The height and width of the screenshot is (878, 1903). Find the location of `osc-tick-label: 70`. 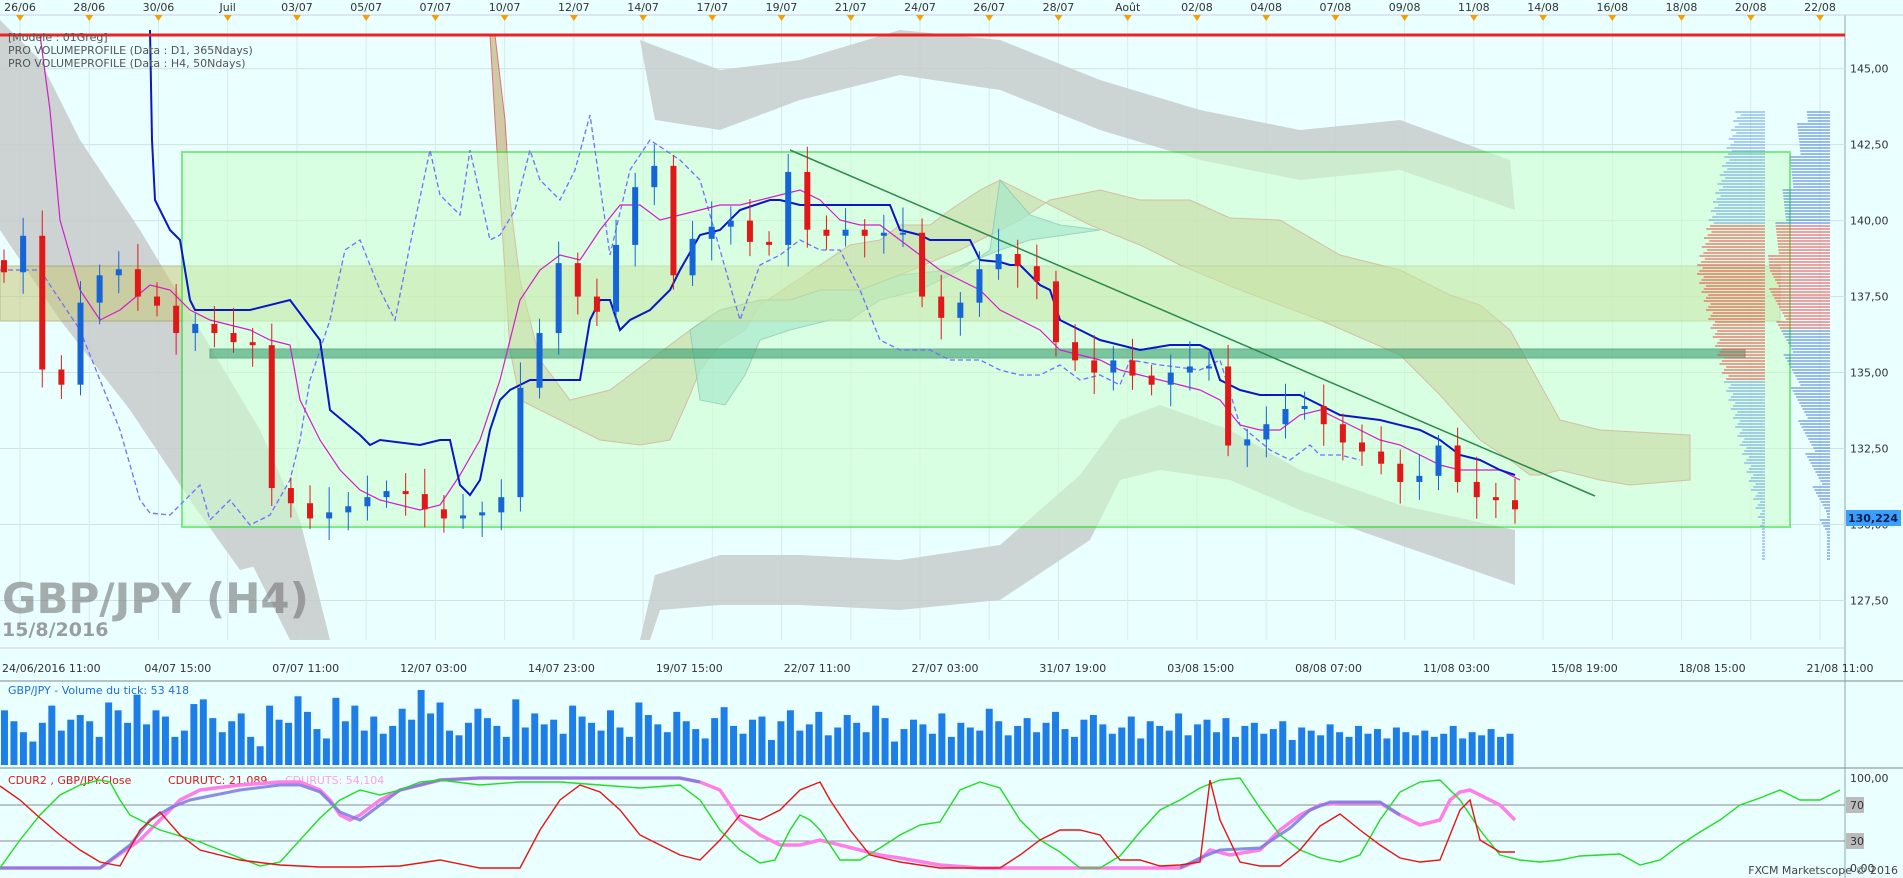

osc-tick-label: 70 is located at coordinates (1857, 805).